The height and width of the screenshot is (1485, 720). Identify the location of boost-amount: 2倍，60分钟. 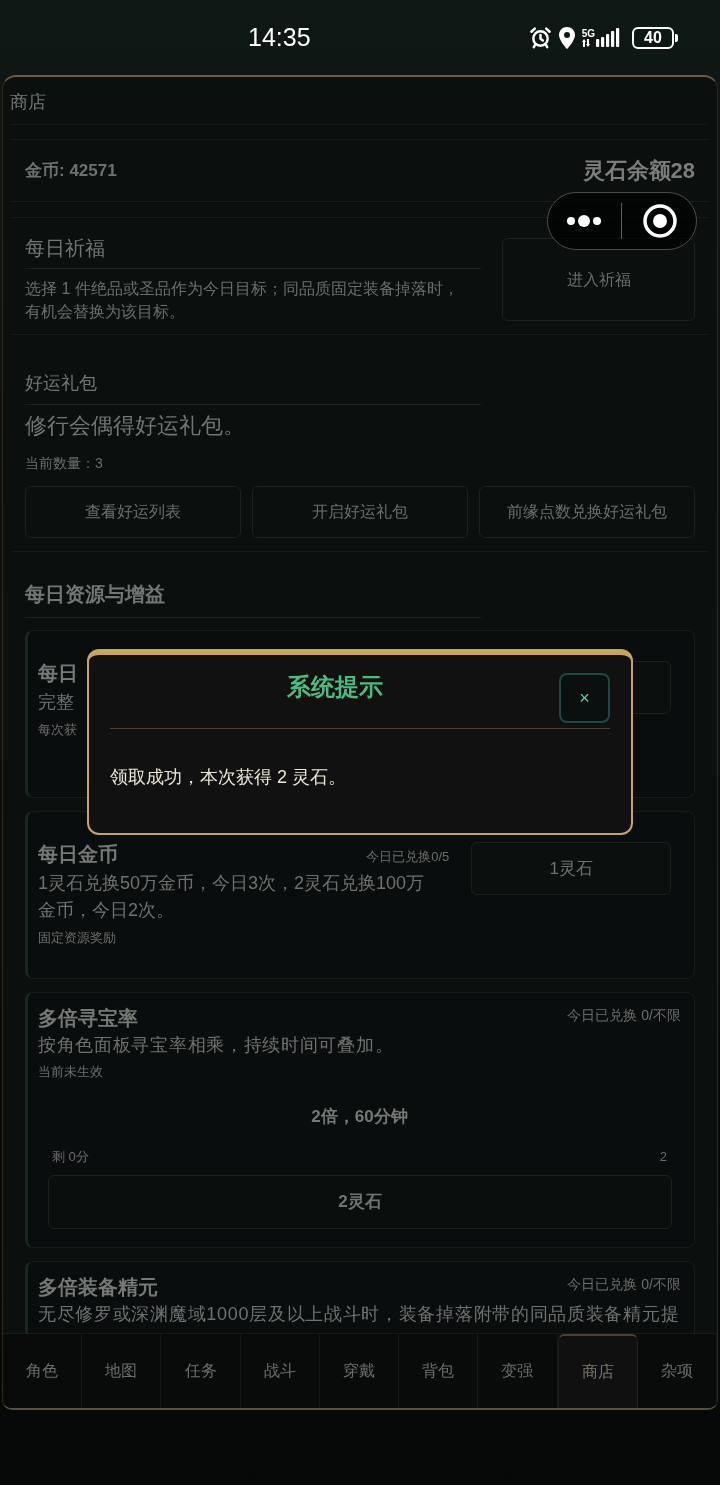
(359, 1117).